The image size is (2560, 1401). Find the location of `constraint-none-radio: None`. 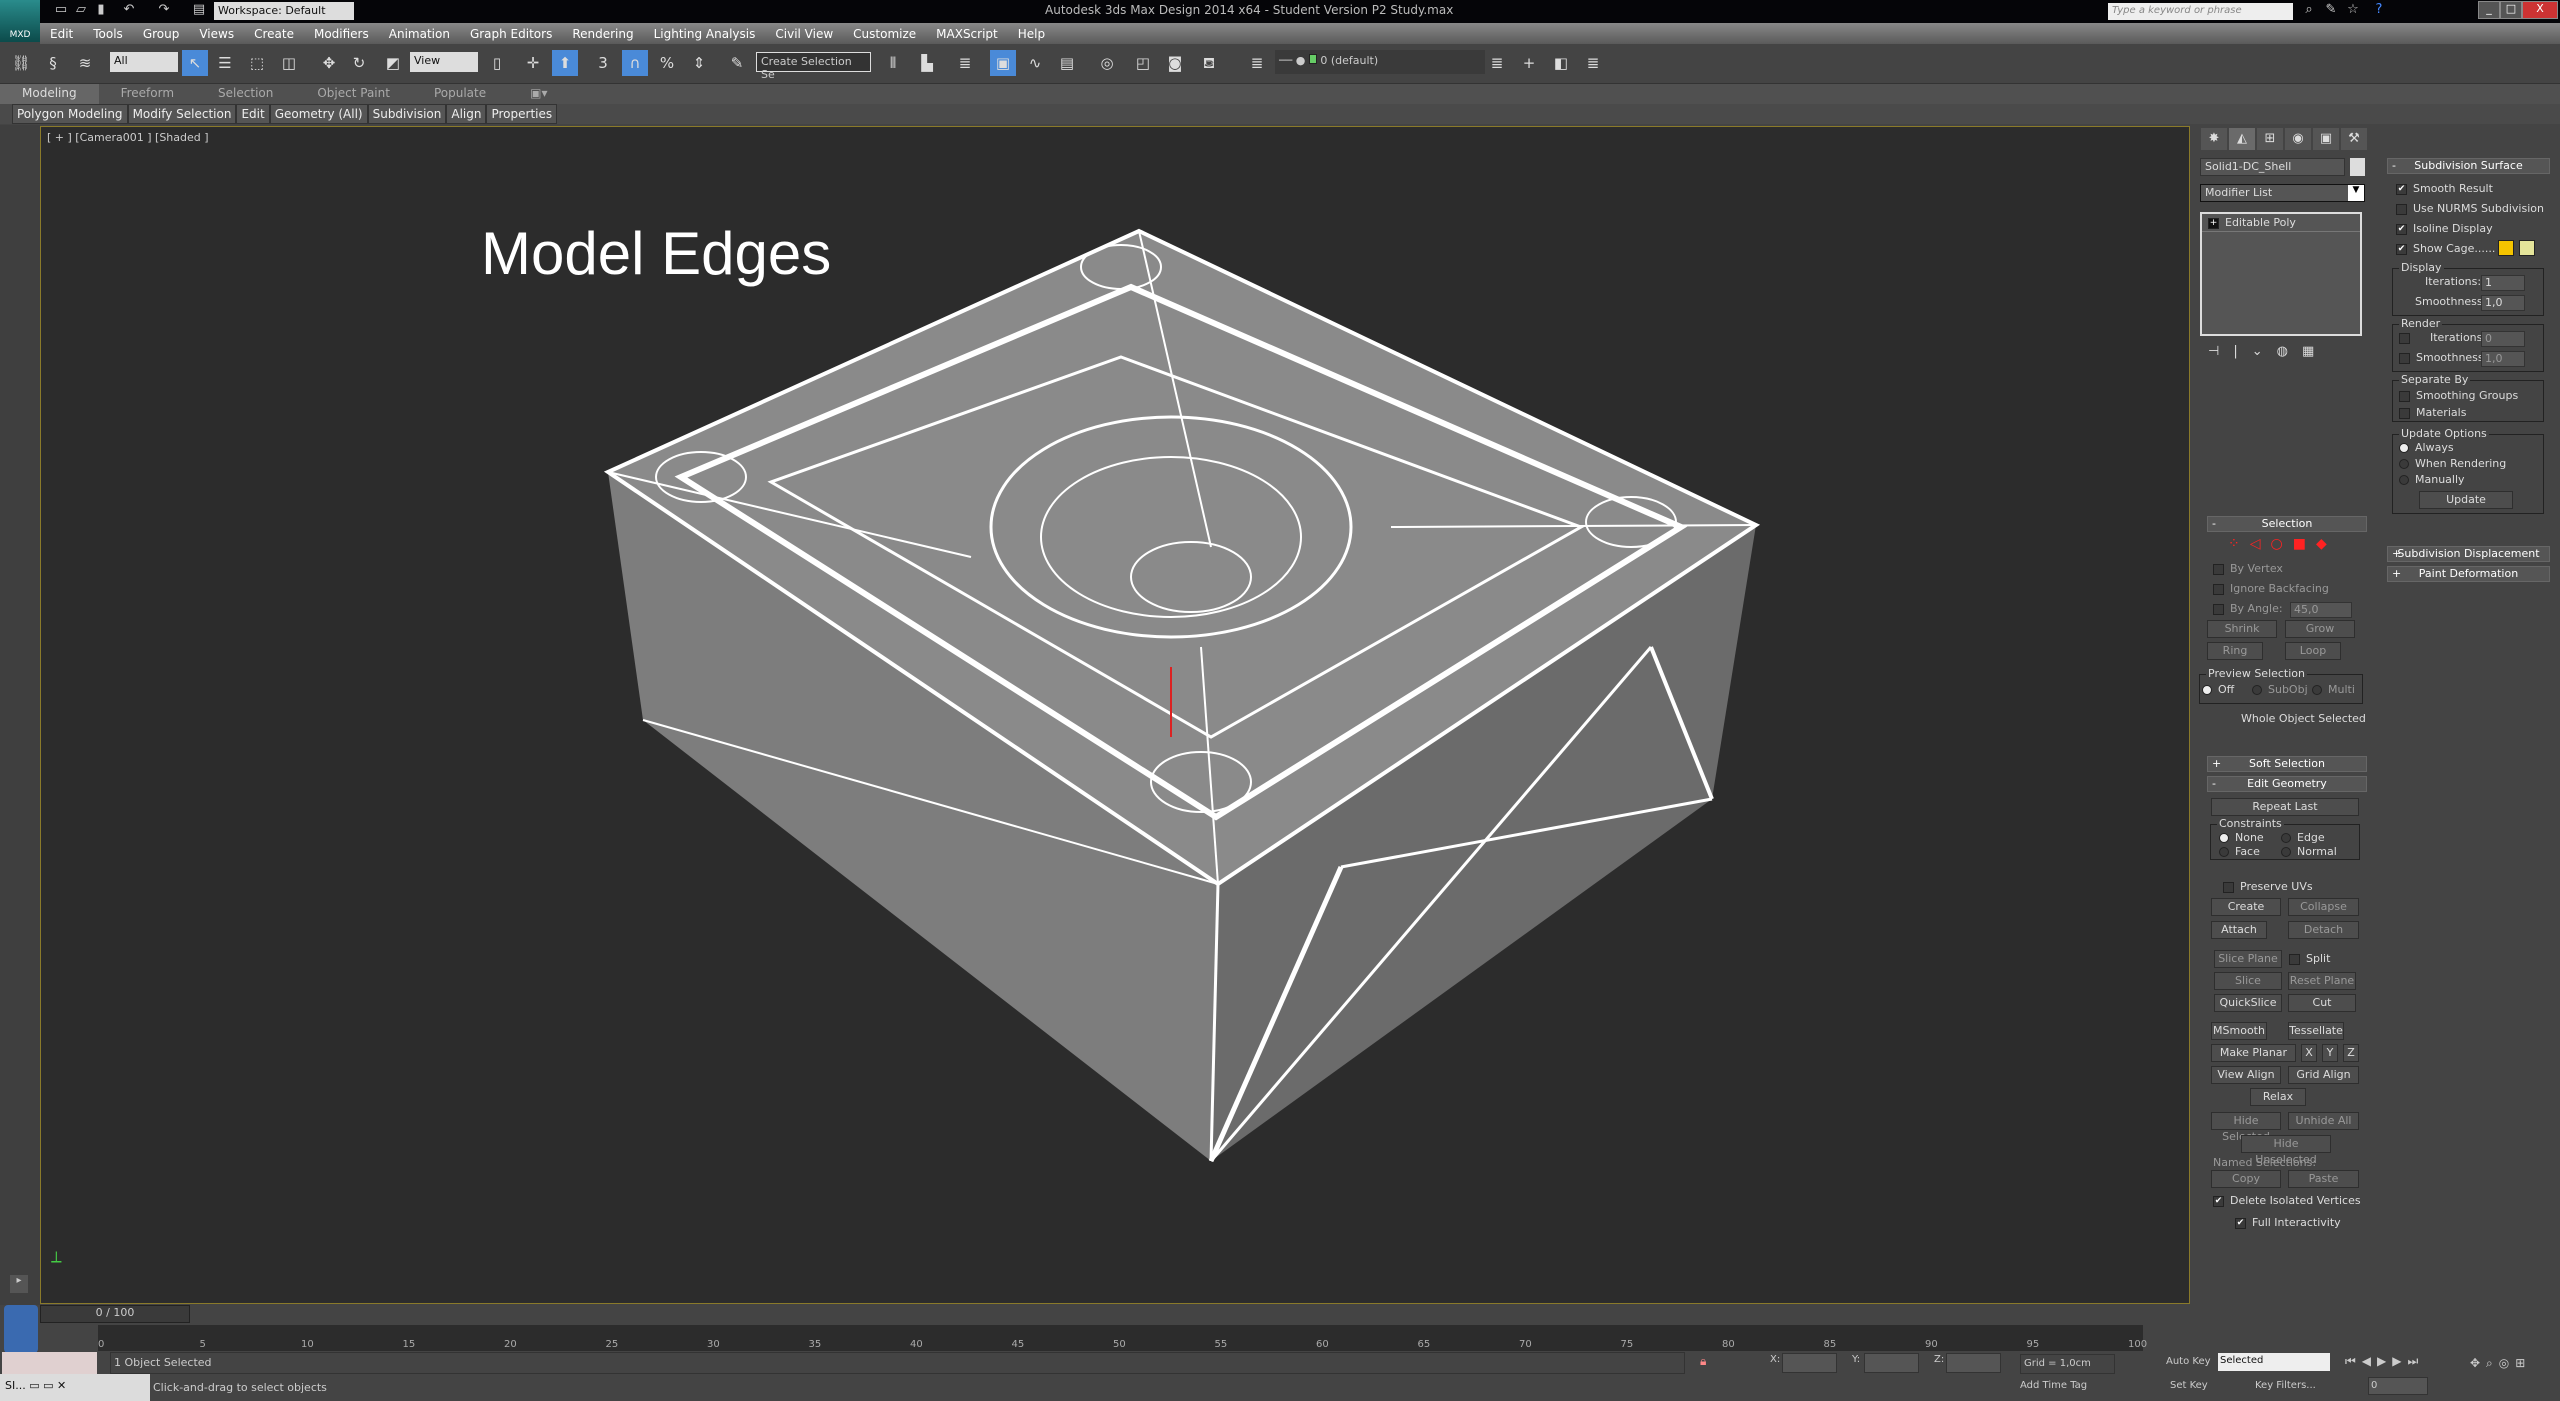

constraint-none-radio: None is located at coordinates (2241, 837).